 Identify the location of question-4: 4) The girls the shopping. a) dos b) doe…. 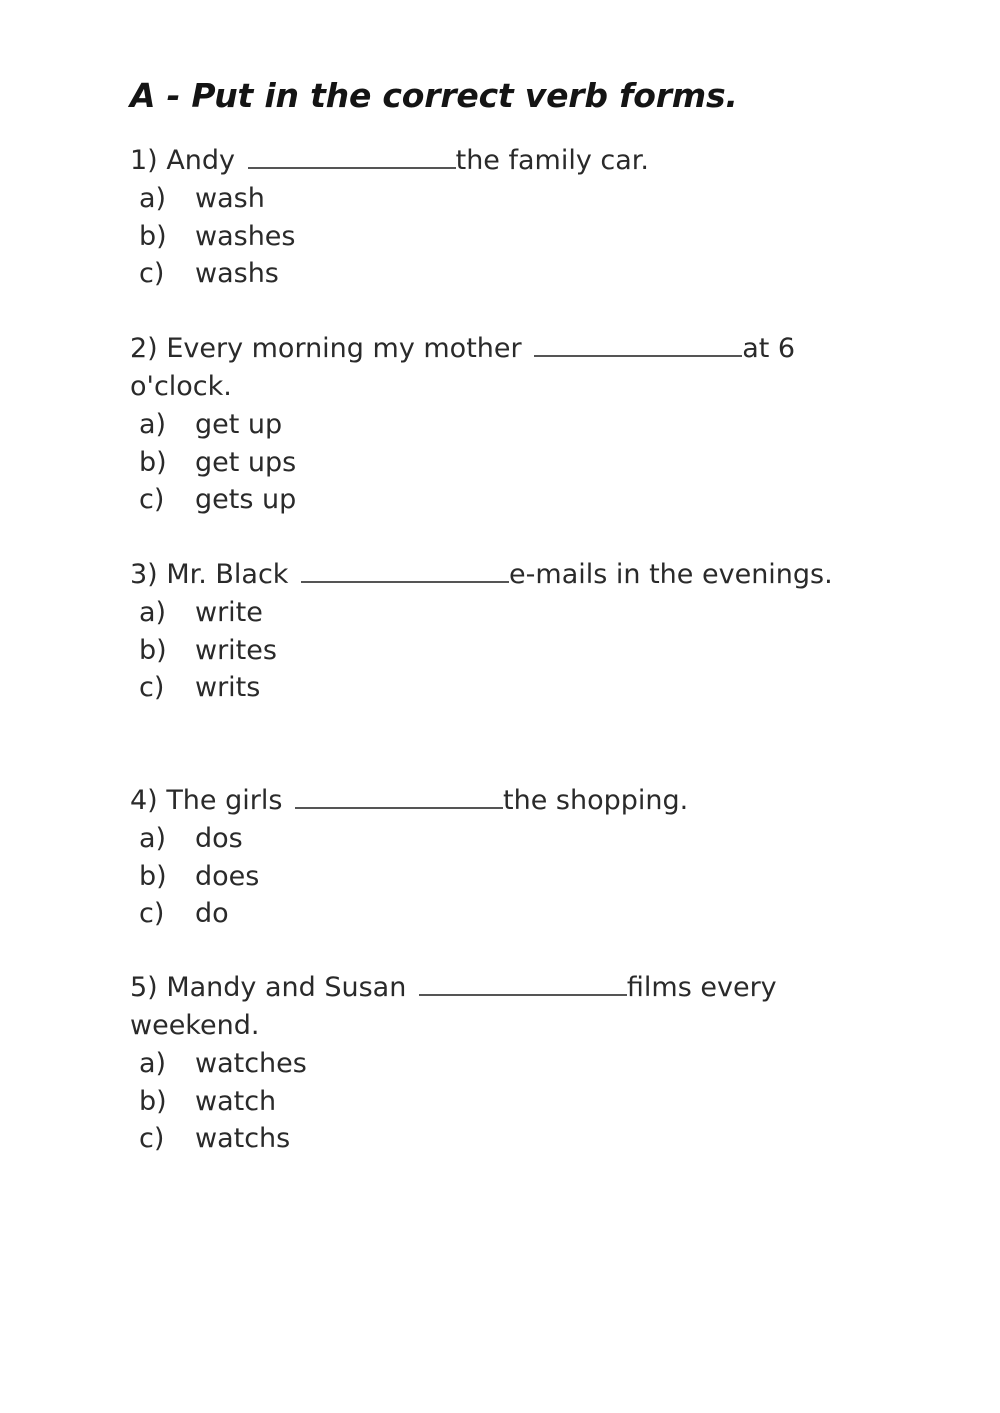
(510, 857).